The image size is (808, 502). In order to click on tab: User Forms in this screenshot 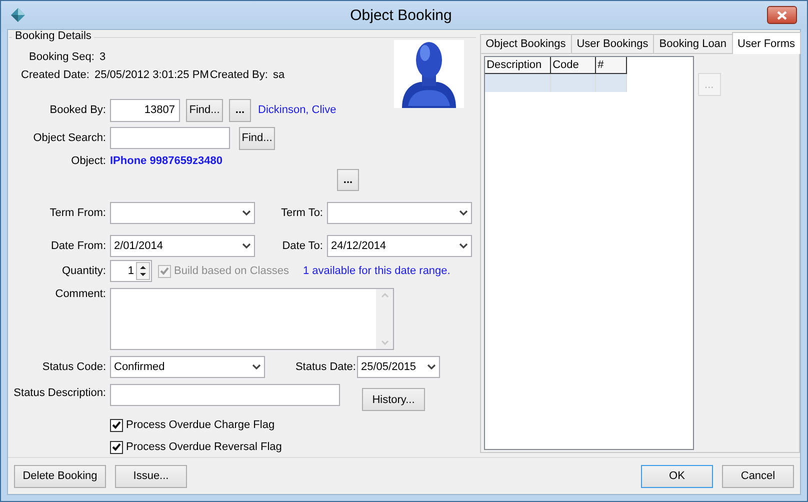, I will do `click(766, 43)`.